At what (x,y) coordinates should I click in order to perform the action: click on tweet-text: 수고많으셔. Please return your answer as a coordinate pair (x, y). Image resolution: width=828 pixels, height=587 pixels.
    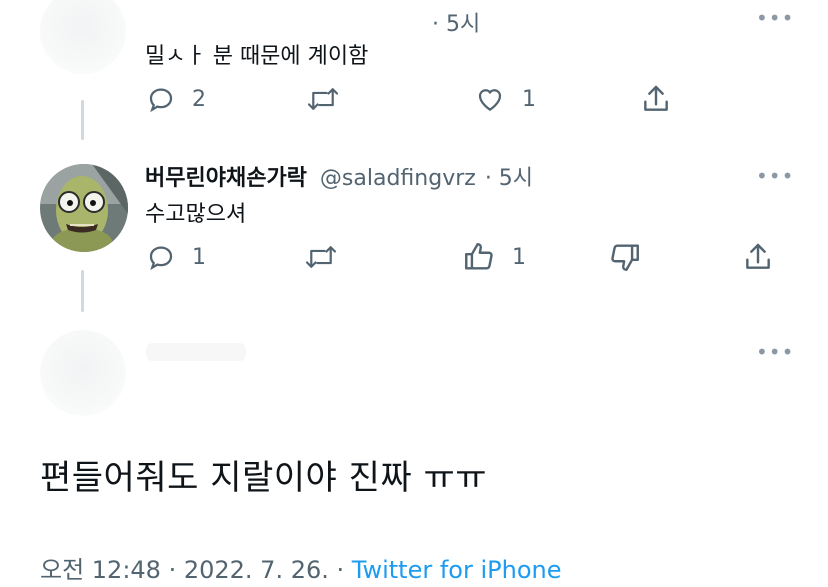
    Looking at the image, I should click on (196, 214).